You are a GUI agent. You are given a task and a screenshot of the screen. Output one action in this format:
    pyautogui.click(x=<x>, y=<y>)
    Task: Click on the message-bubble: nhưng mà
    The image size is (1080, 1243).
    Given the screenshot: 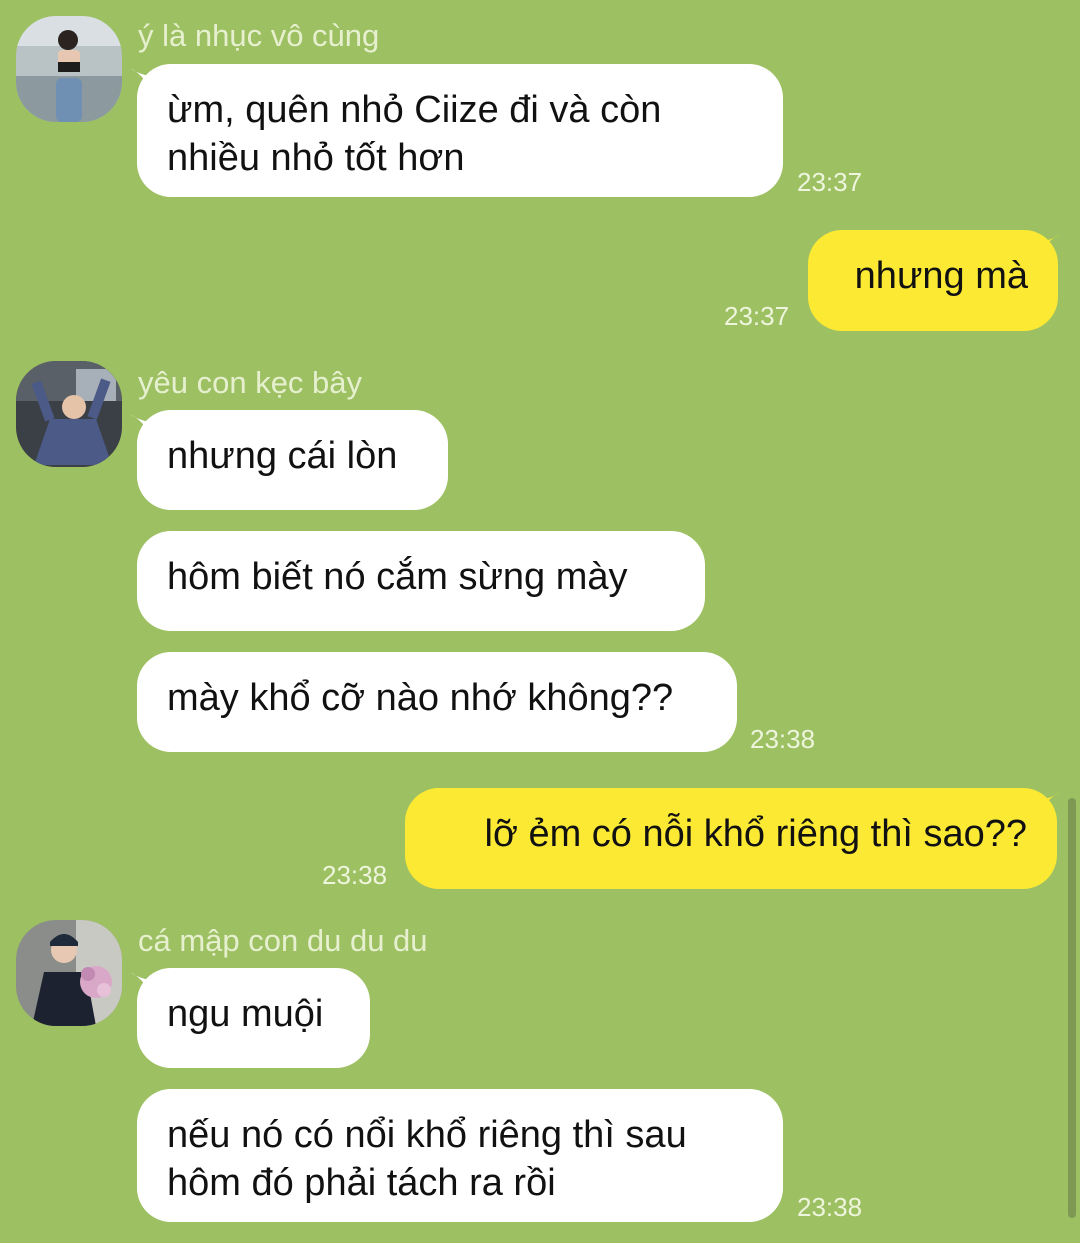 What is the action you would take?
    pyautogui.click(x=933, y=280)
    